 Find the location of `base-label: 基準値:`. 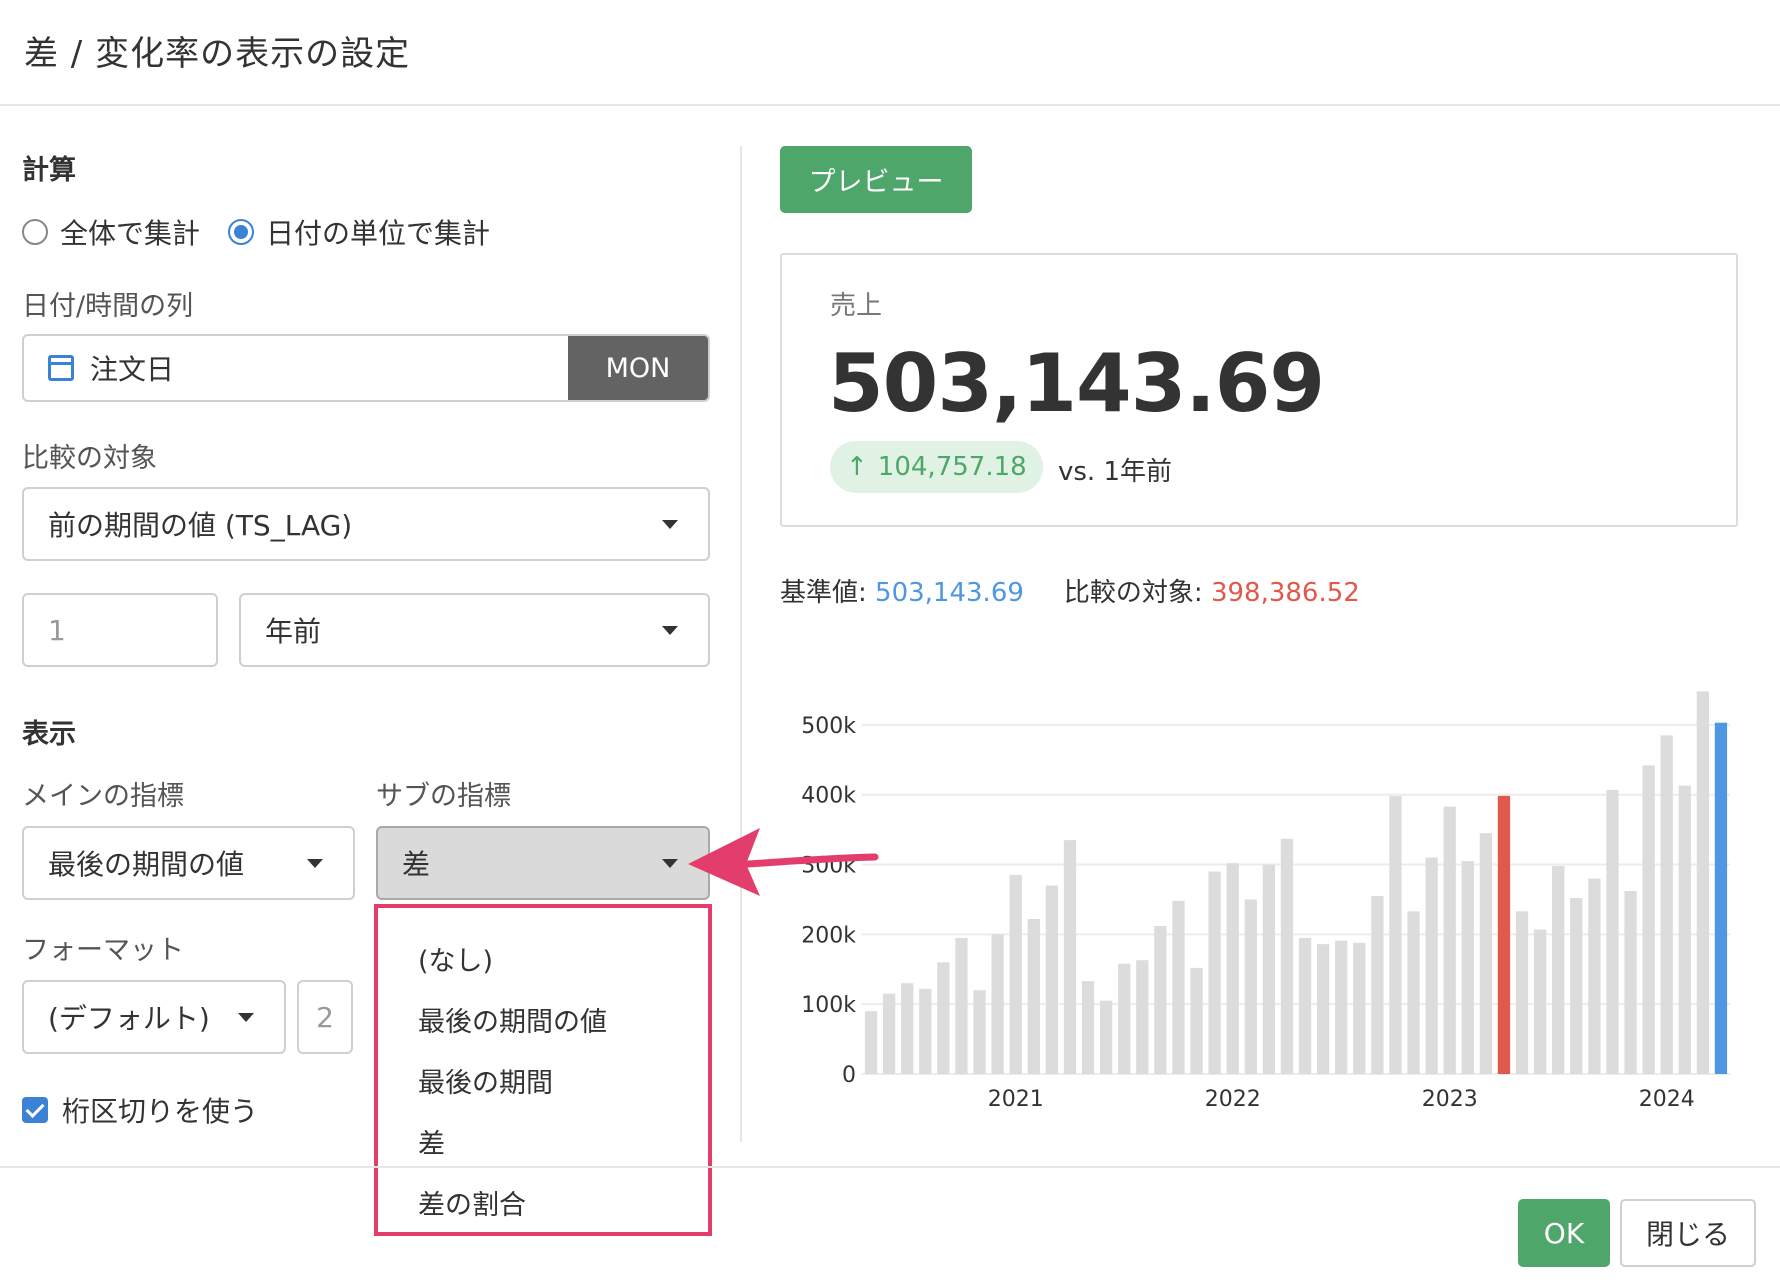

base-label: 基準値: is located at coordinates (828, 593).